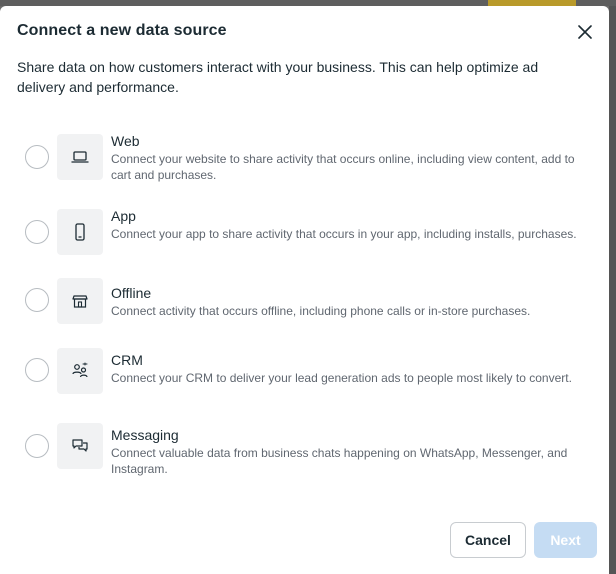 The image size is (616, 574). I want to click on option-app-icon-box, so click(80, 232).